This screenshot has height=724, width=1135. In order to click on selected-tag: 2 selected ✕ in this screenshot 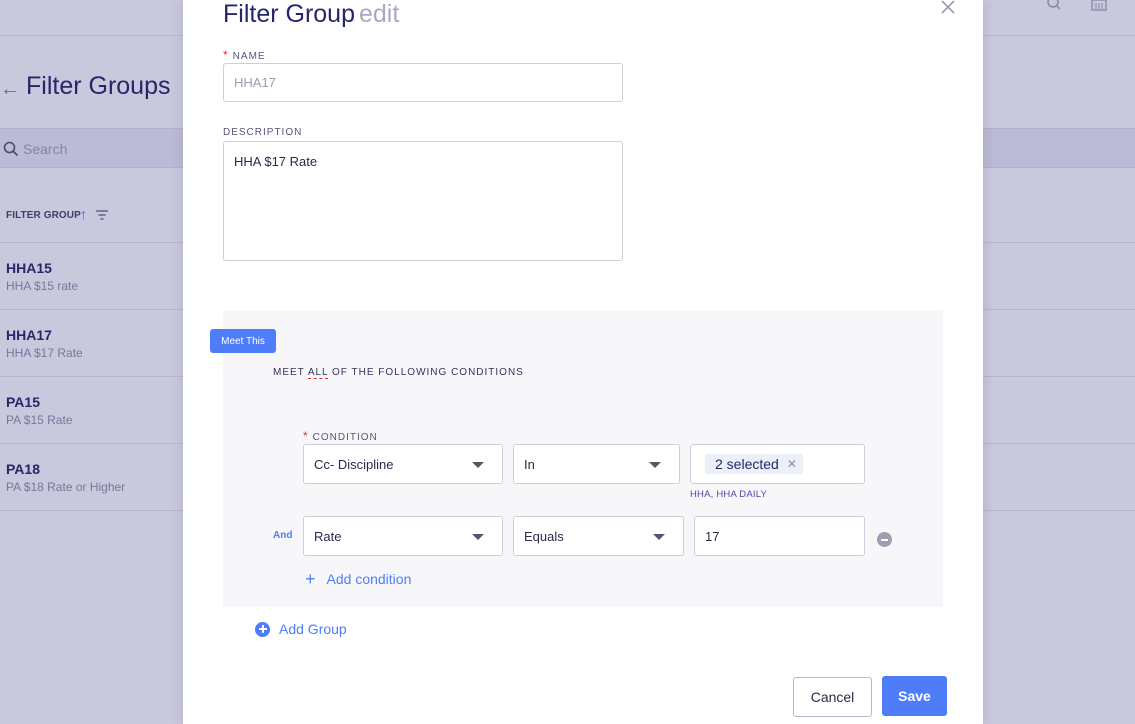, I will do `click(754, 464)`.